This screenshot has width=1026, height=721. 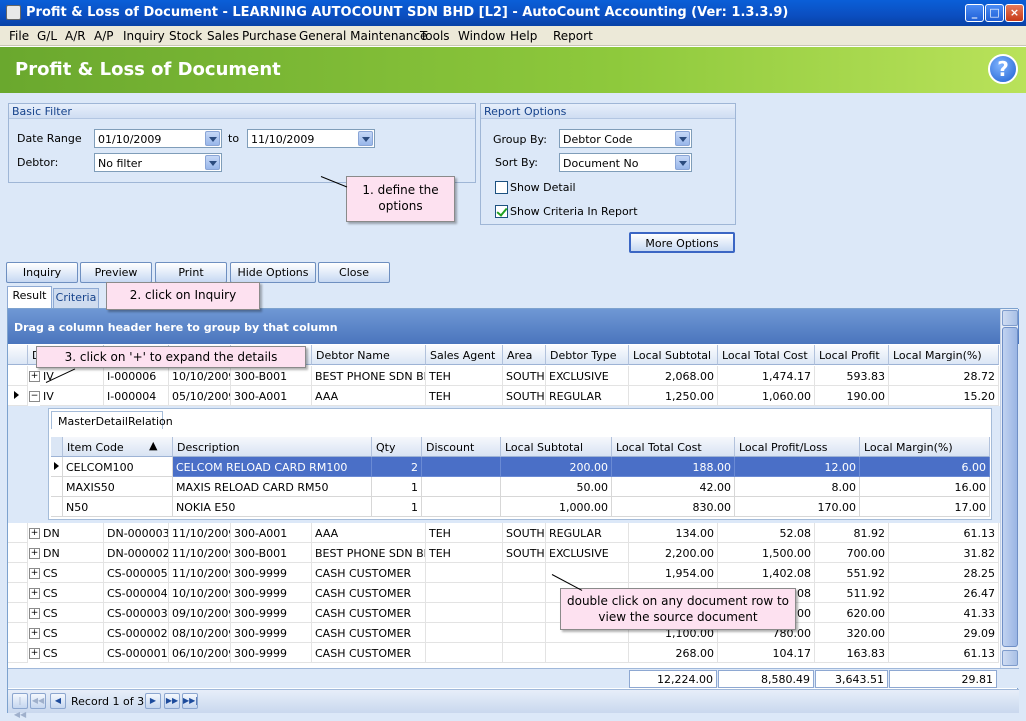 I want to click on menu-stock: Stock, so click(x=185, y=36).